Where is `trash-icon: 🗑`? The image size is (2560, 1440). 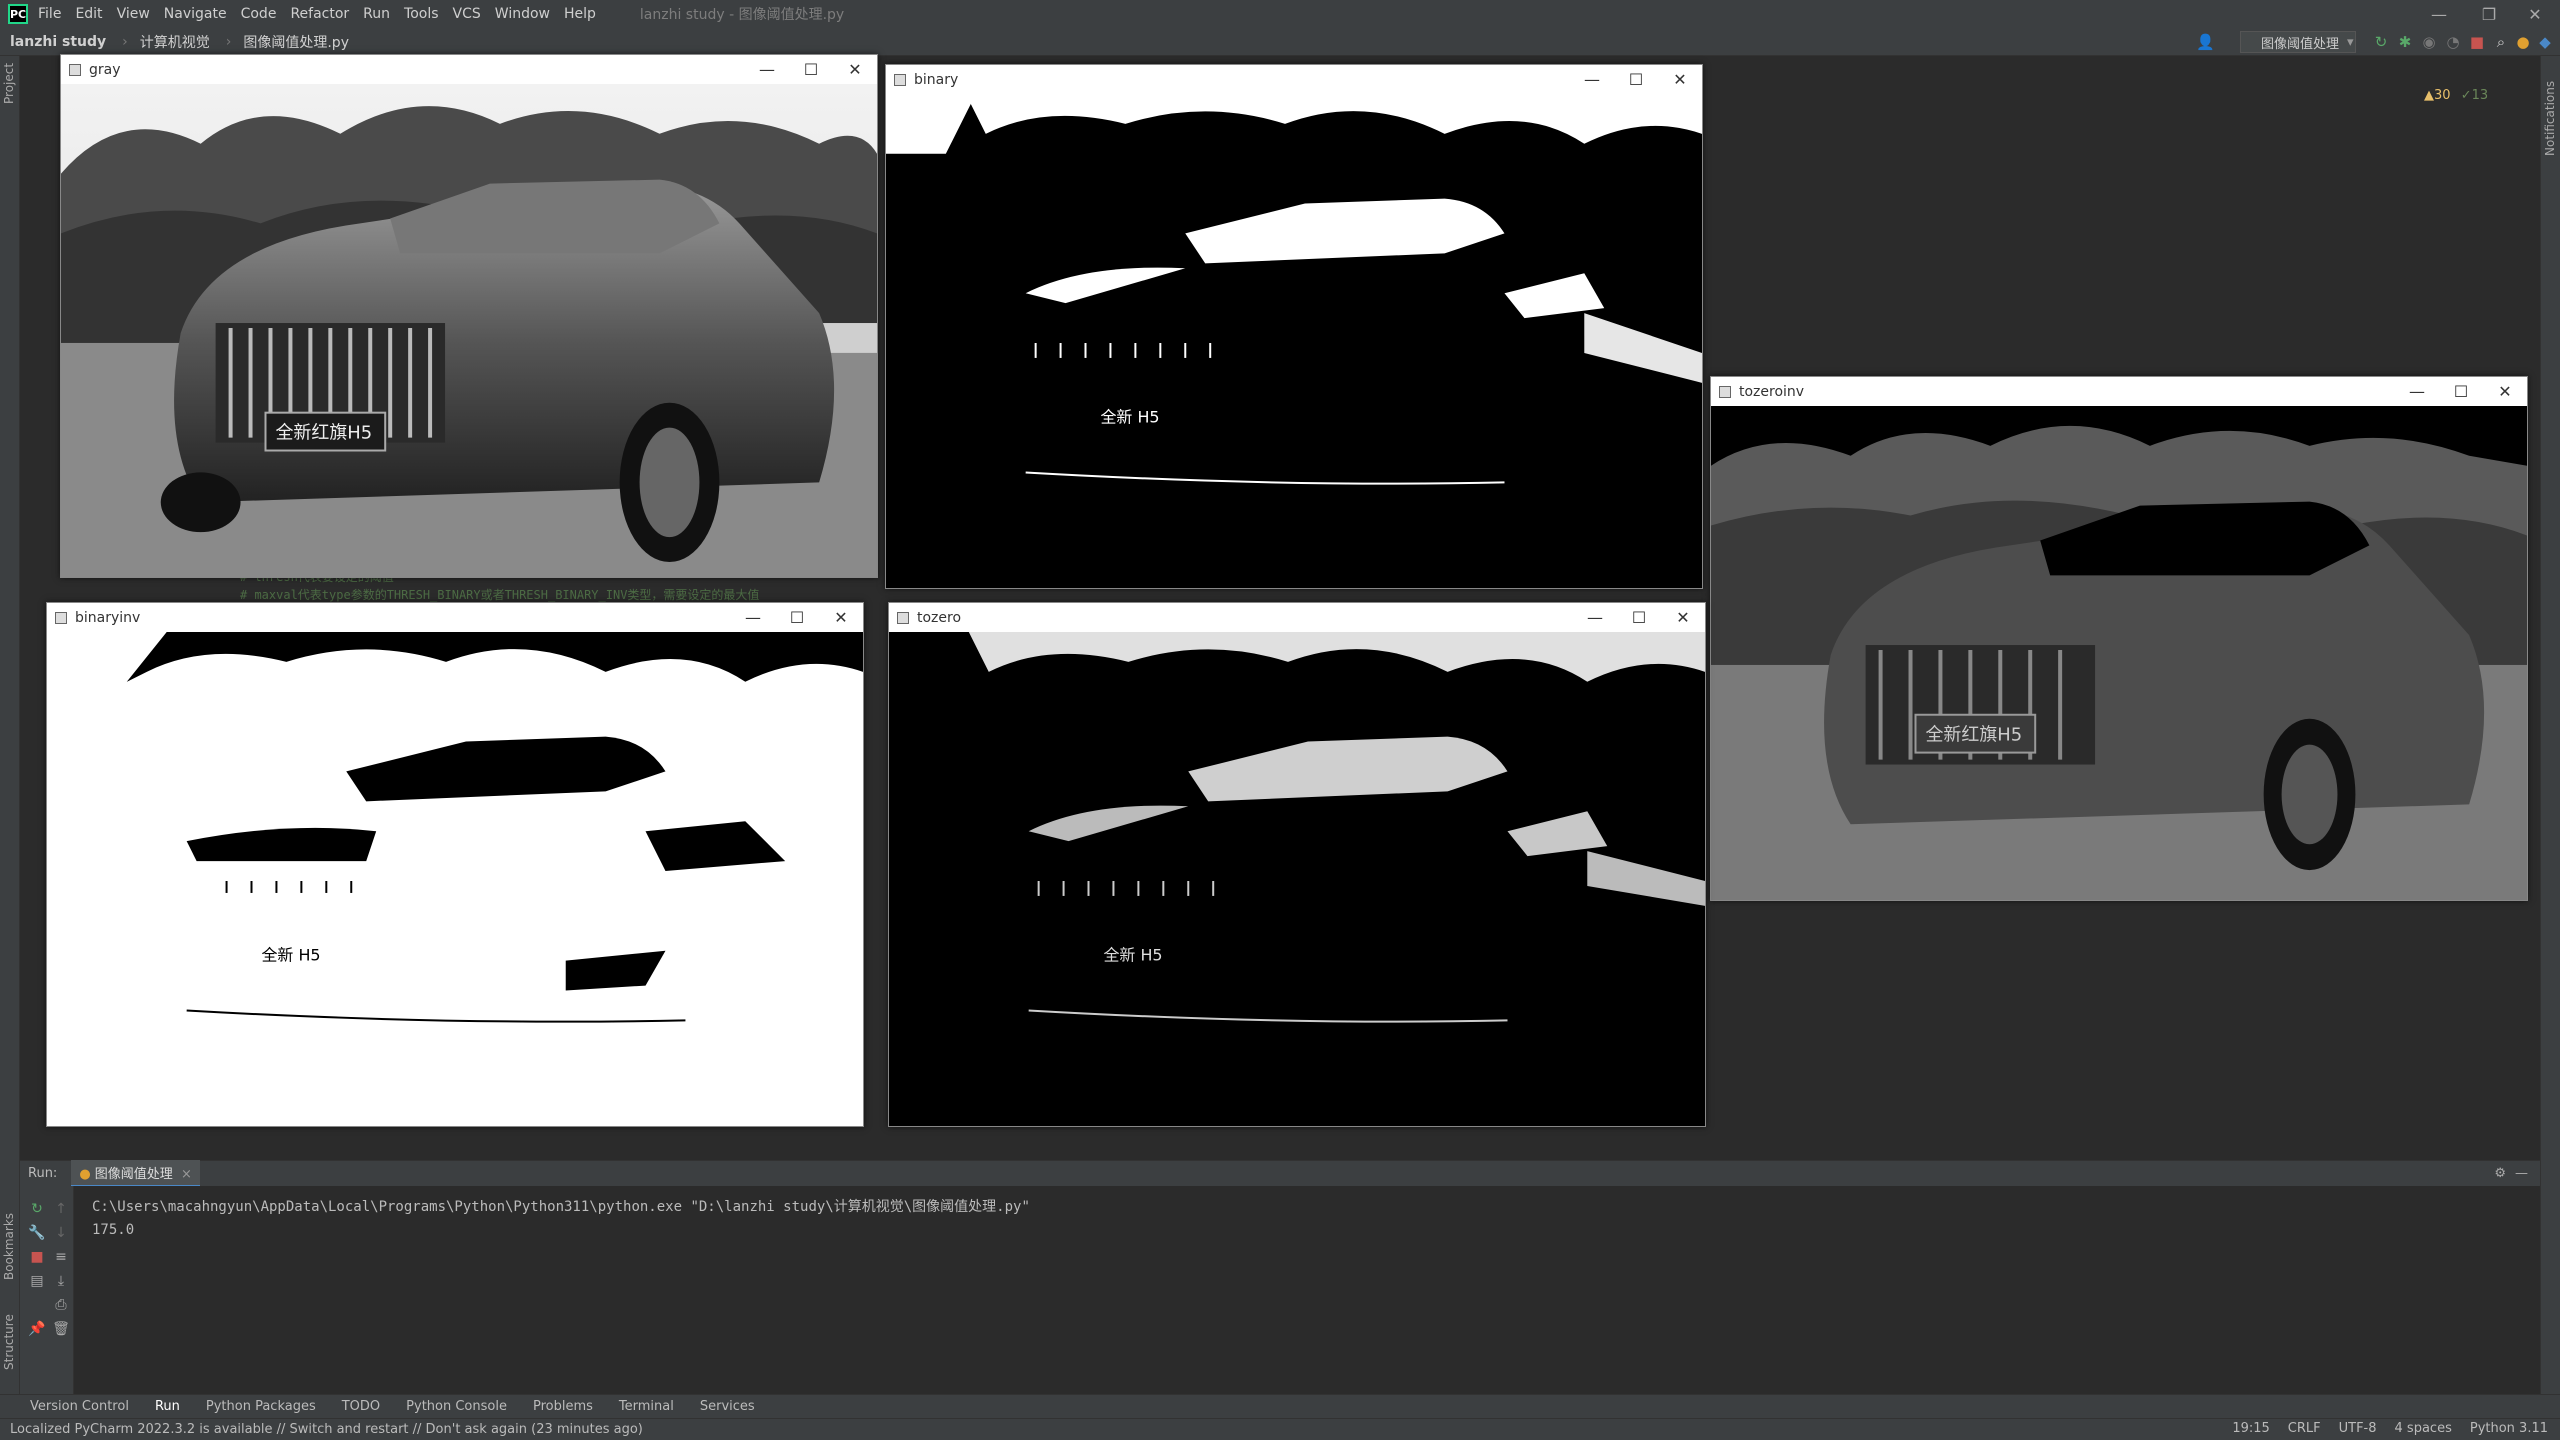 trash-icon: 🗑 is located at coordinates (61, 1329).